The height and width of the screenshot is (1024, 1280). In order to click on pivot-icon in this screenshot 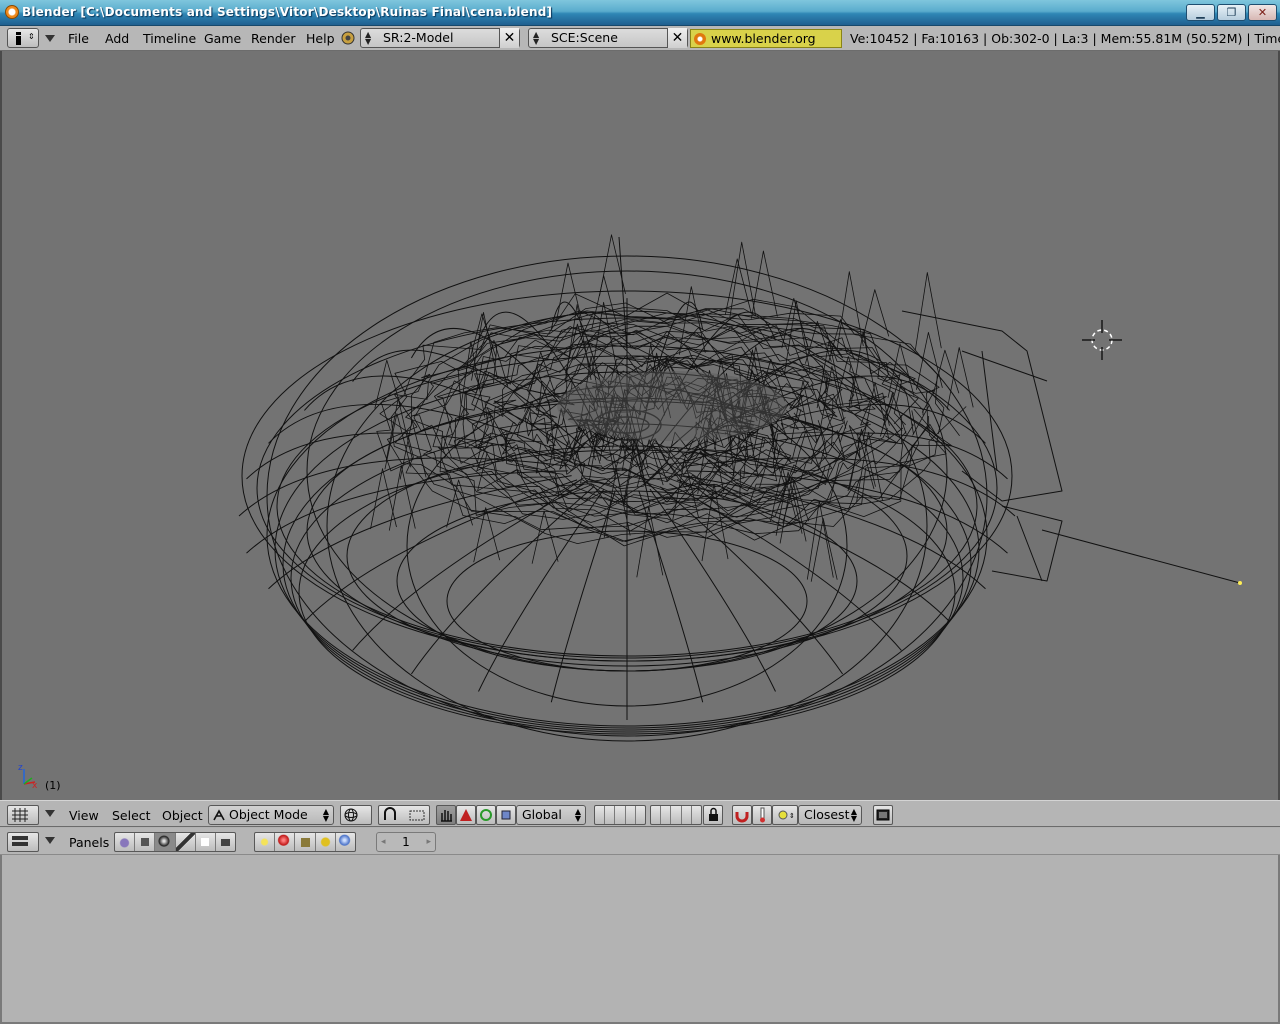, I will do `click(404, 814)`.